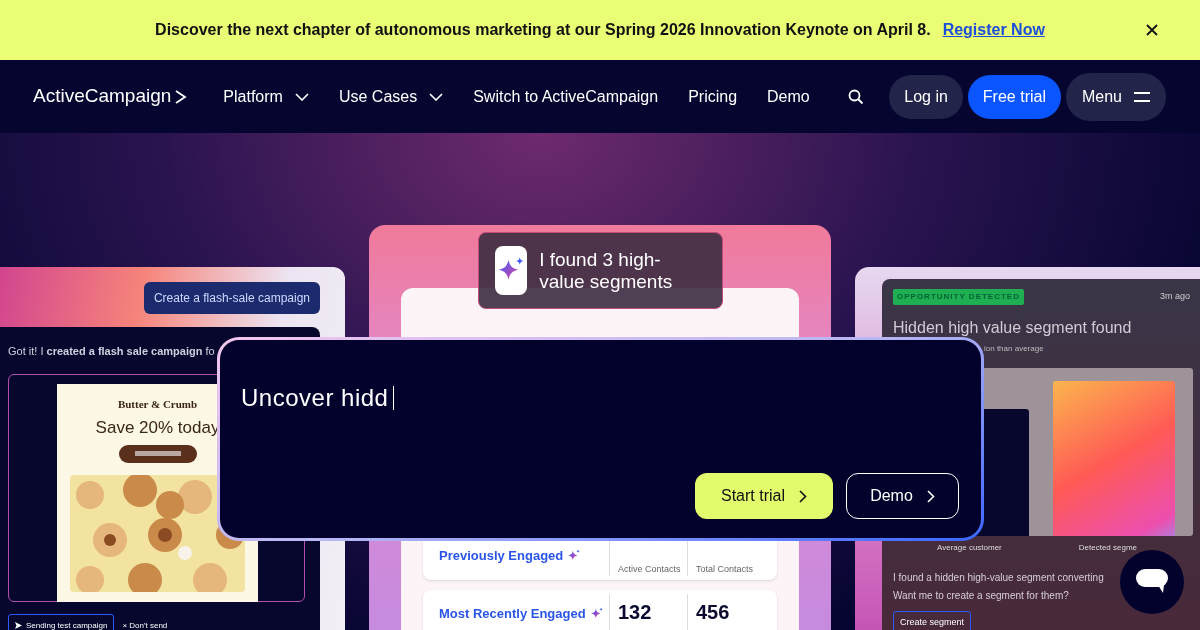 This screenshot has width=1200, height=630. Describe the element at coordinates (998, 578) in the screenshot. I see `message-line: I found a hidden high-value segment converting` at that location.